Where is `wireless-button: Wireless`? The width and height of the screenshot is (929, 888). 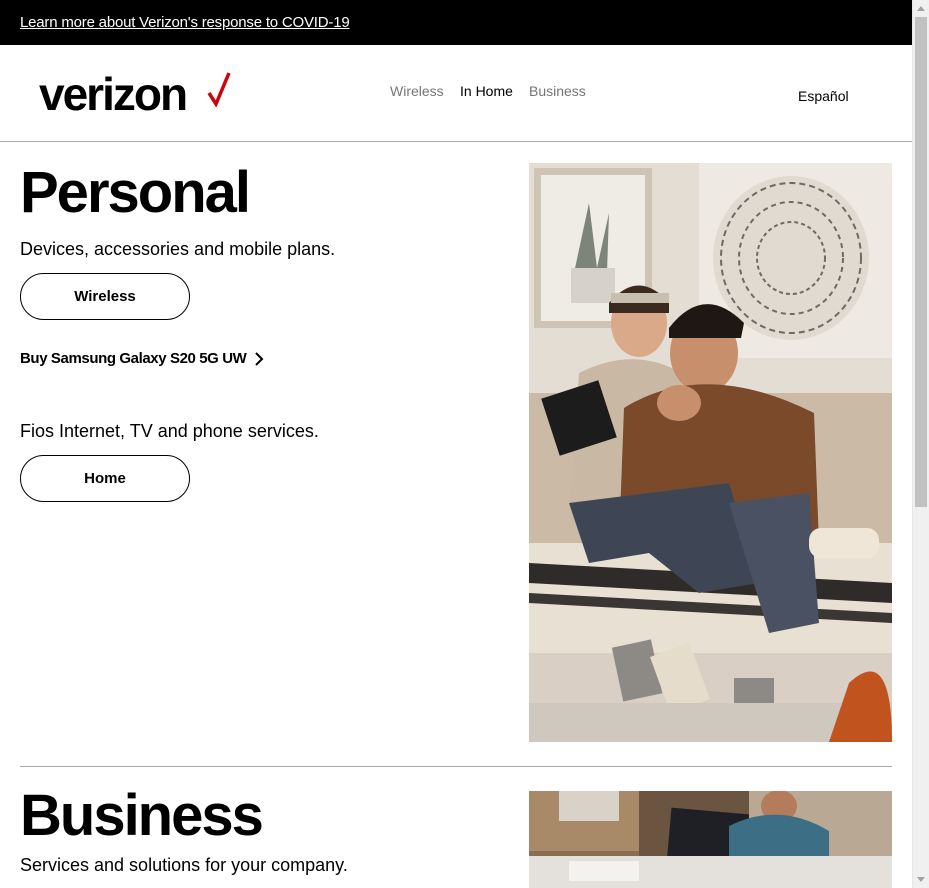 wireless-button: Wireless is located at coordinates (105, 296).